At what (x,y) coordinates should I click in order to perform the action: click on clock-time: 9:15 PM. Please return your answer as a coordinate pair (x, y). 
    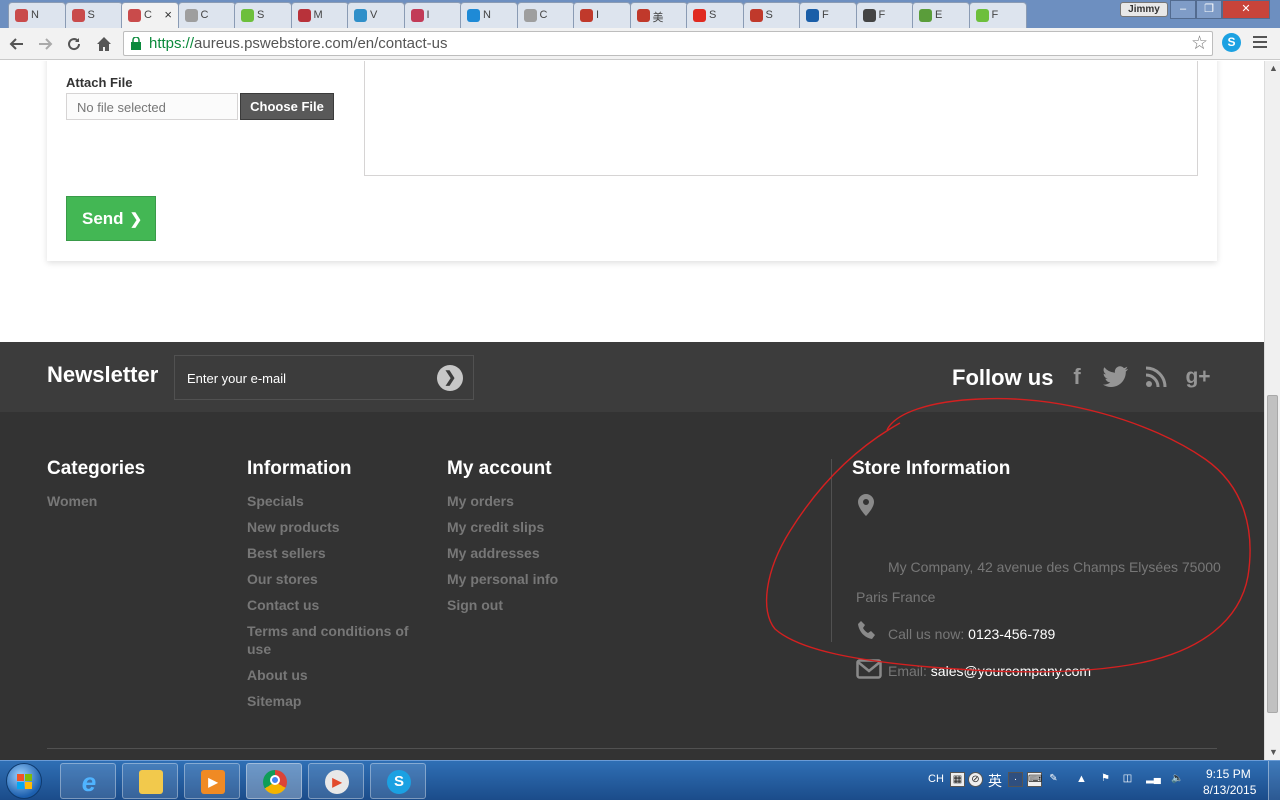
    Looking at the image, I should click on (1228, 774).